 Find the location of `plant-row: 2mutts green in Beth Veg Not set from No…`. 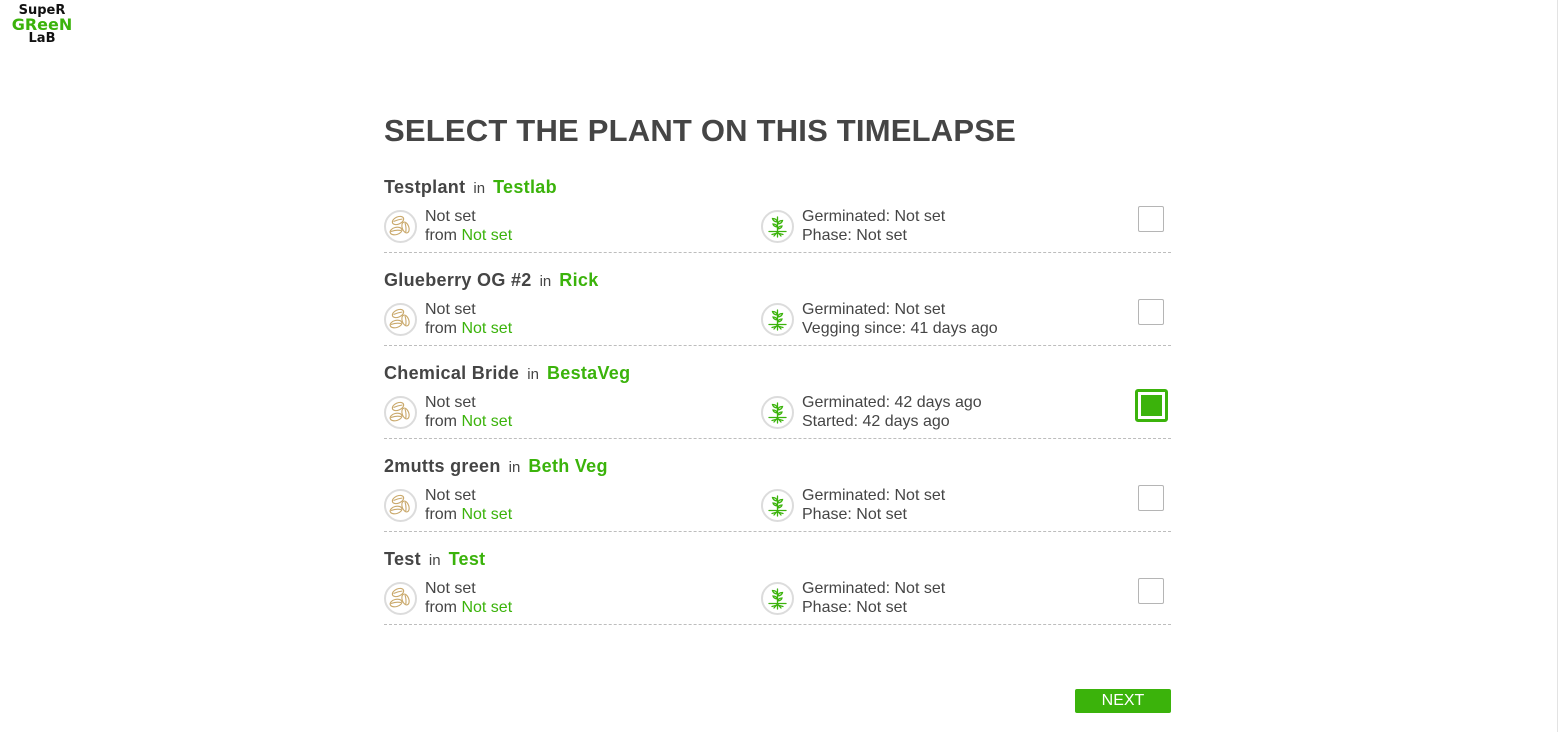

plant-row: 2mutts green in Beth Veg Not set from No… is located at coordinates (777, 485).